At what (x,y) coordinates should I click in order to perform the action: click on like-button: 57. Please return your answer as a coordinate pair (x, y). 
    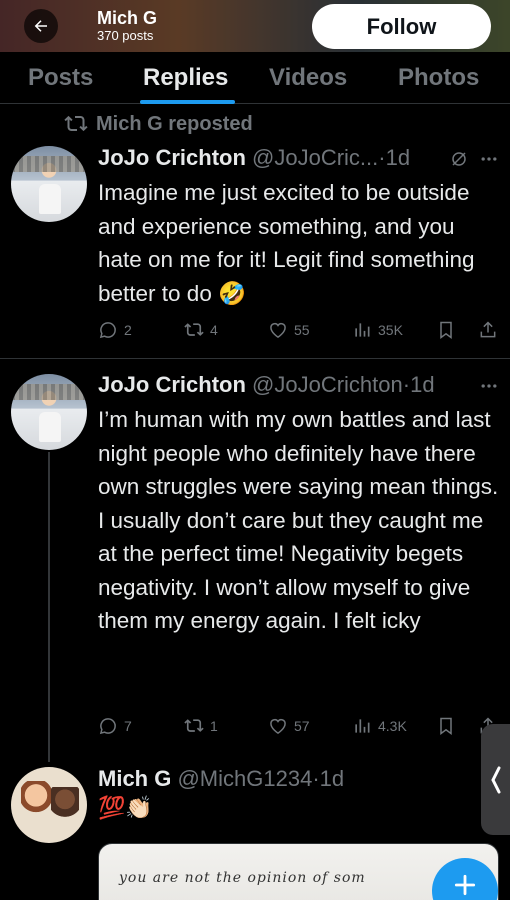
    Looking at the image, I should click on (289, 726).